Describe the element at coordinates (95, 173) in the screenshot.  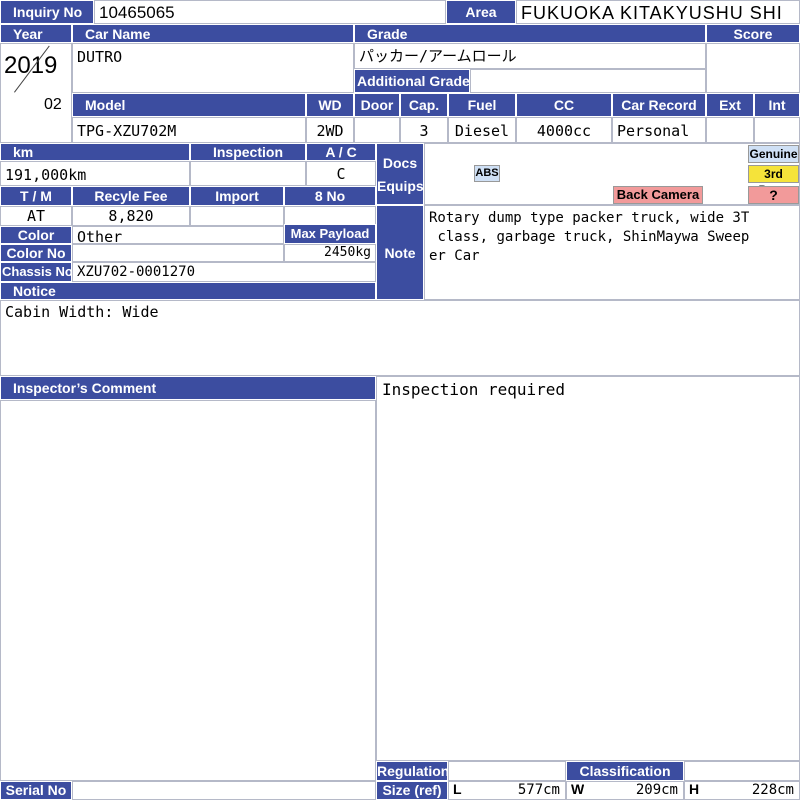
I see `km-value: 191,000km` at that location.